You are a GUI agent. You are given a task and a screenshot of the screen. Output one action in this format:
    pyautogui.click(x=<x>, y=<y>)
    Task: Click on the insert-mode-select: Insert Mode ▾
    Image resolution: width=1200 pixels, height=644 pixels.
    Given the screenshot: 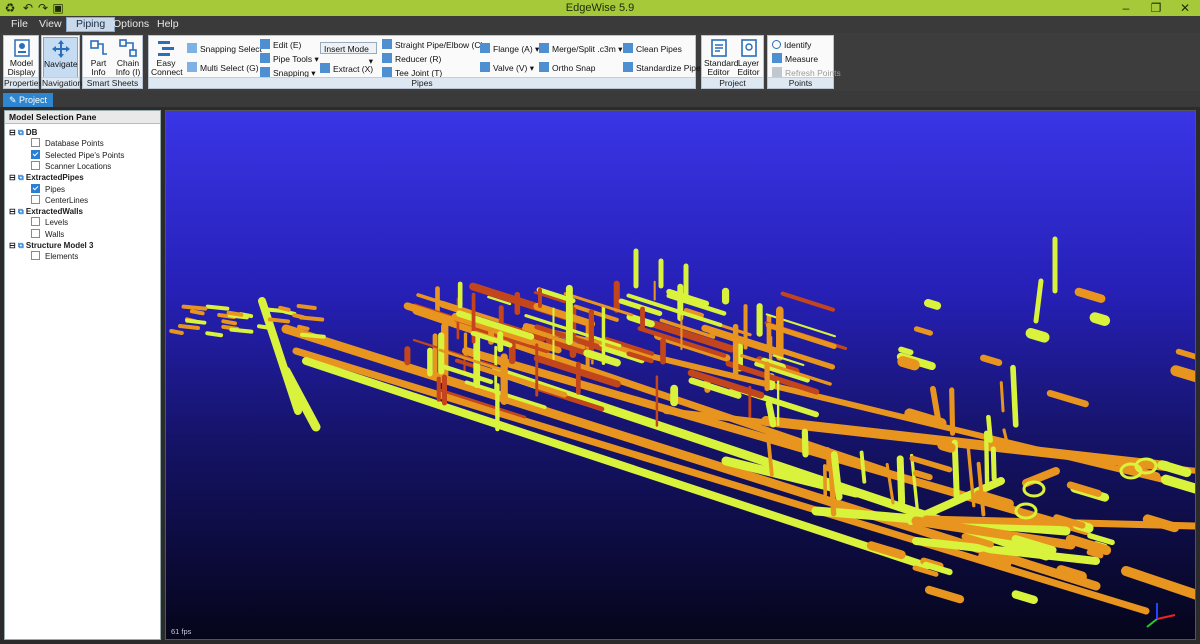 What is the action you would take?
    pyautogui.click(x=348, y=54)
    